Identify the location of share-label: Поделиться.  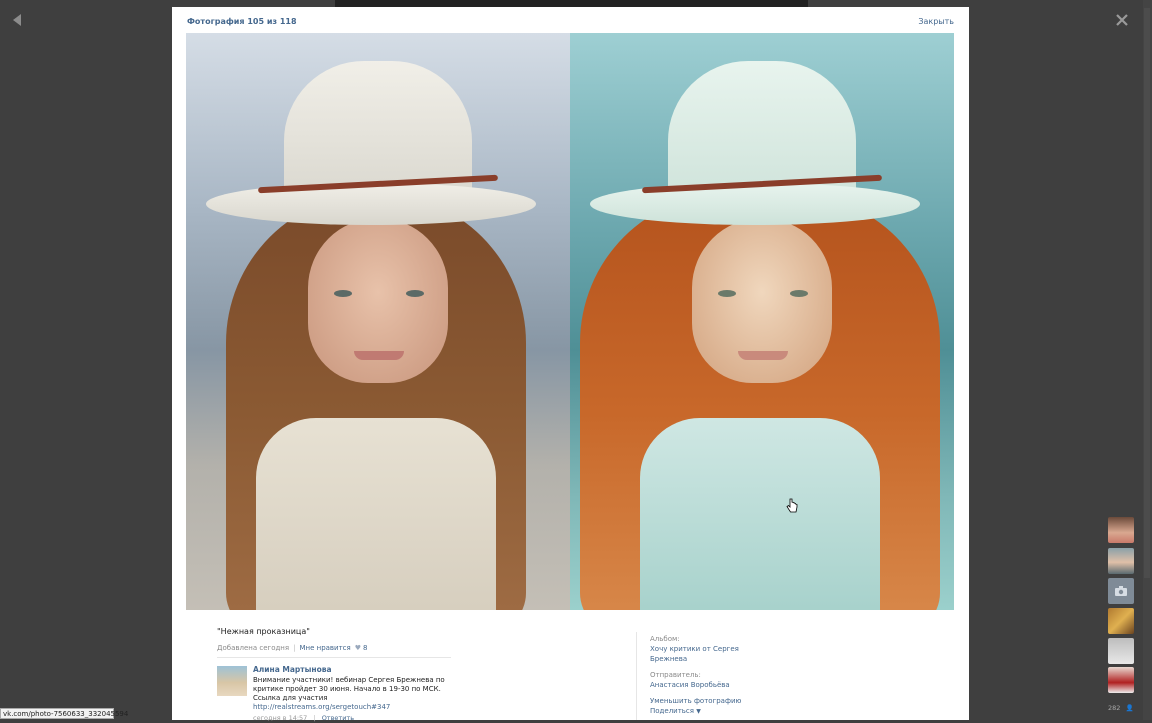
(672, 711).